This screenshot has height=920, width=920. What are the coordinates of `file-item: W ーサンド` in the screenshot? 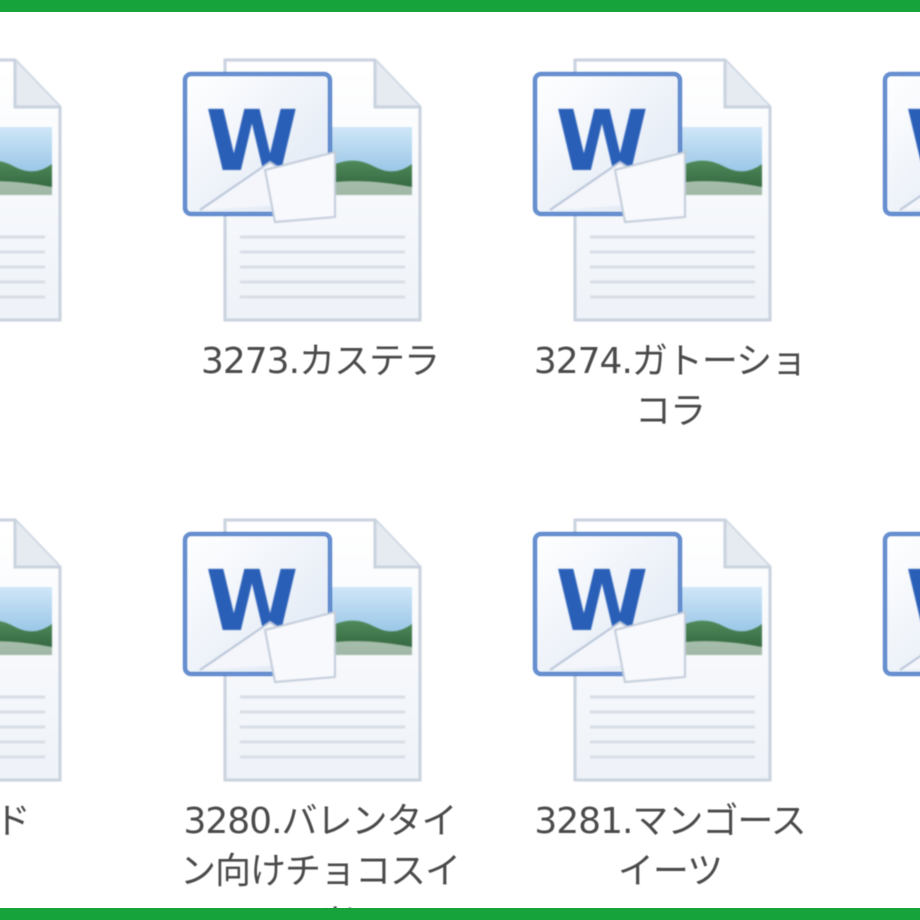 It's located at (55, 710).